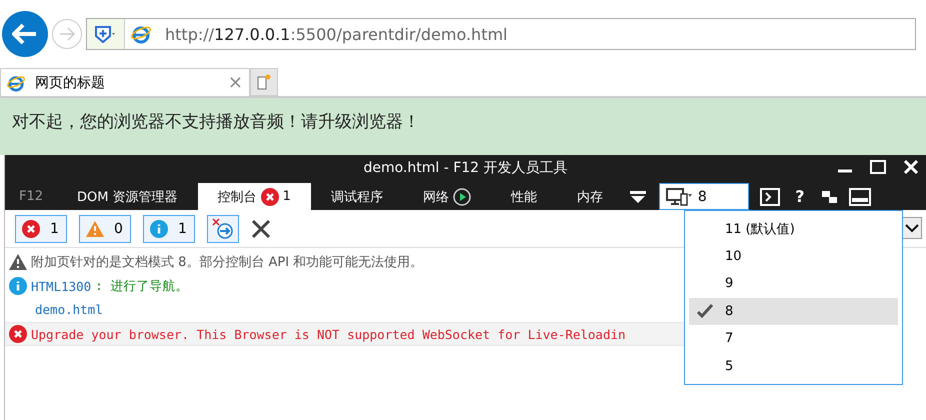  What do you see at coordinates (261, 228) in the screenshot?
I see `clear-icon` at bounding box center [261, 228].